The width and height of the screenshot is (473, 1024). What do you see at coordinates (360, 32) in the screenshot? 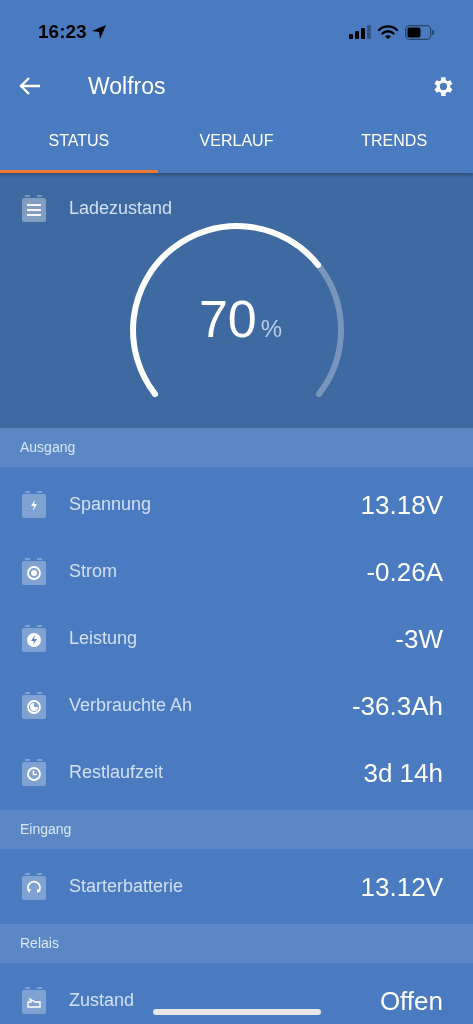
I see `signal-icon` at bounding box center [360, 32].